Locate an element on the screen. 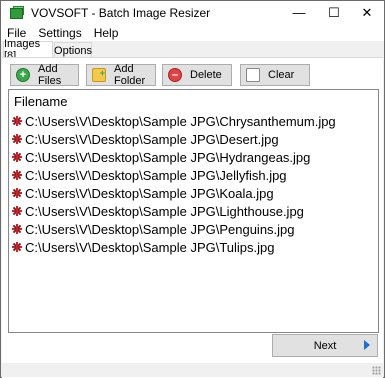 The width and height of the screenshot is (385, 378). arrow-right-icon is located at coordinates (367, 345).